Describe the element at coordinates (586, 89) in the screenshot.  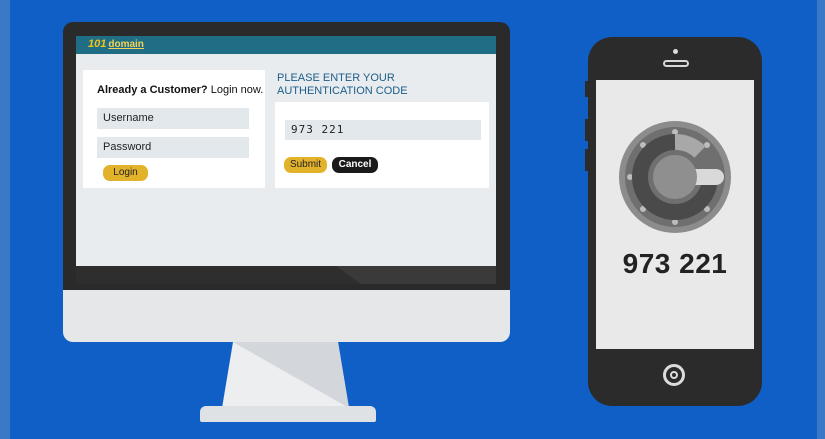
I see `phone-side-button` at that location.